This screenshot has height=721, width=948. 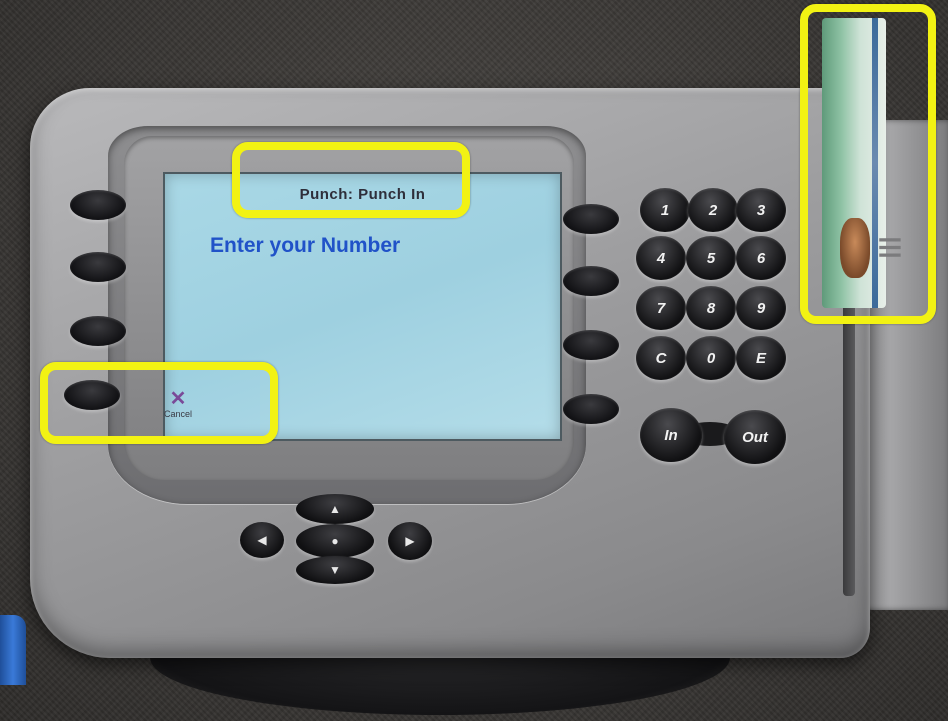 I want to click on key-2: 2, so click(x=713, y=210).